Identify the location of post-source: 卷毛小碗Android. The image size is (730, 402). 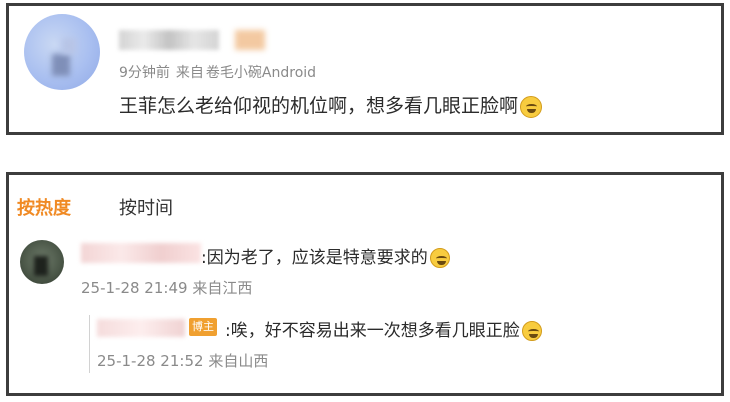
(261, 73).